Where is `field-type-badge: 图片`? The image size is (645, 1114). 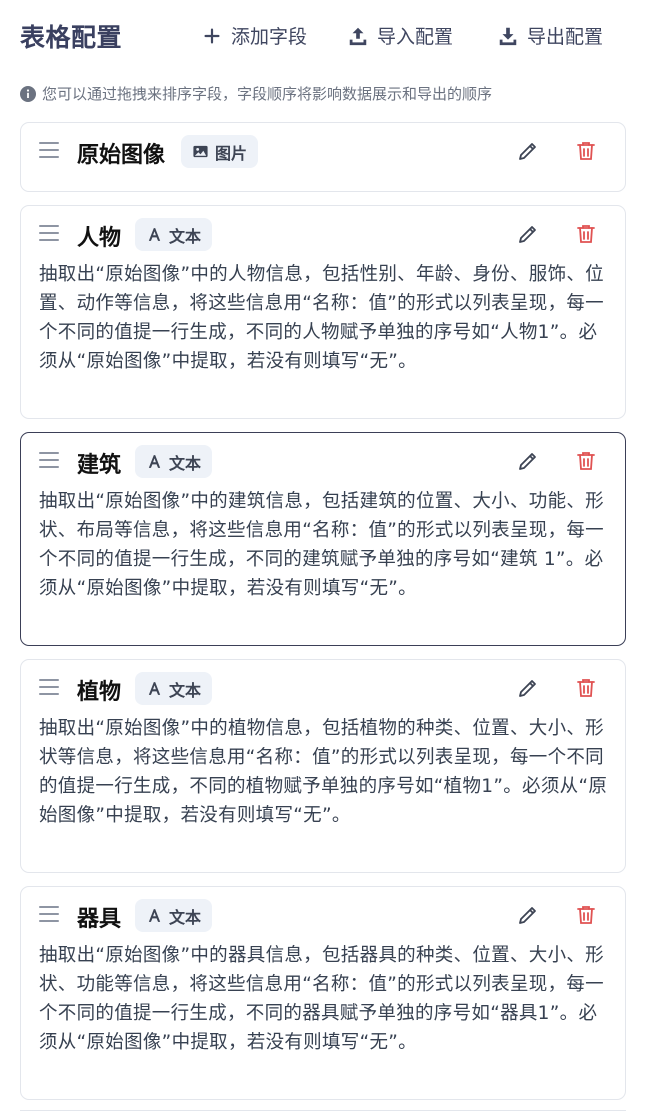 field-type-badge: 图片 is located at coordinates (220, 151).